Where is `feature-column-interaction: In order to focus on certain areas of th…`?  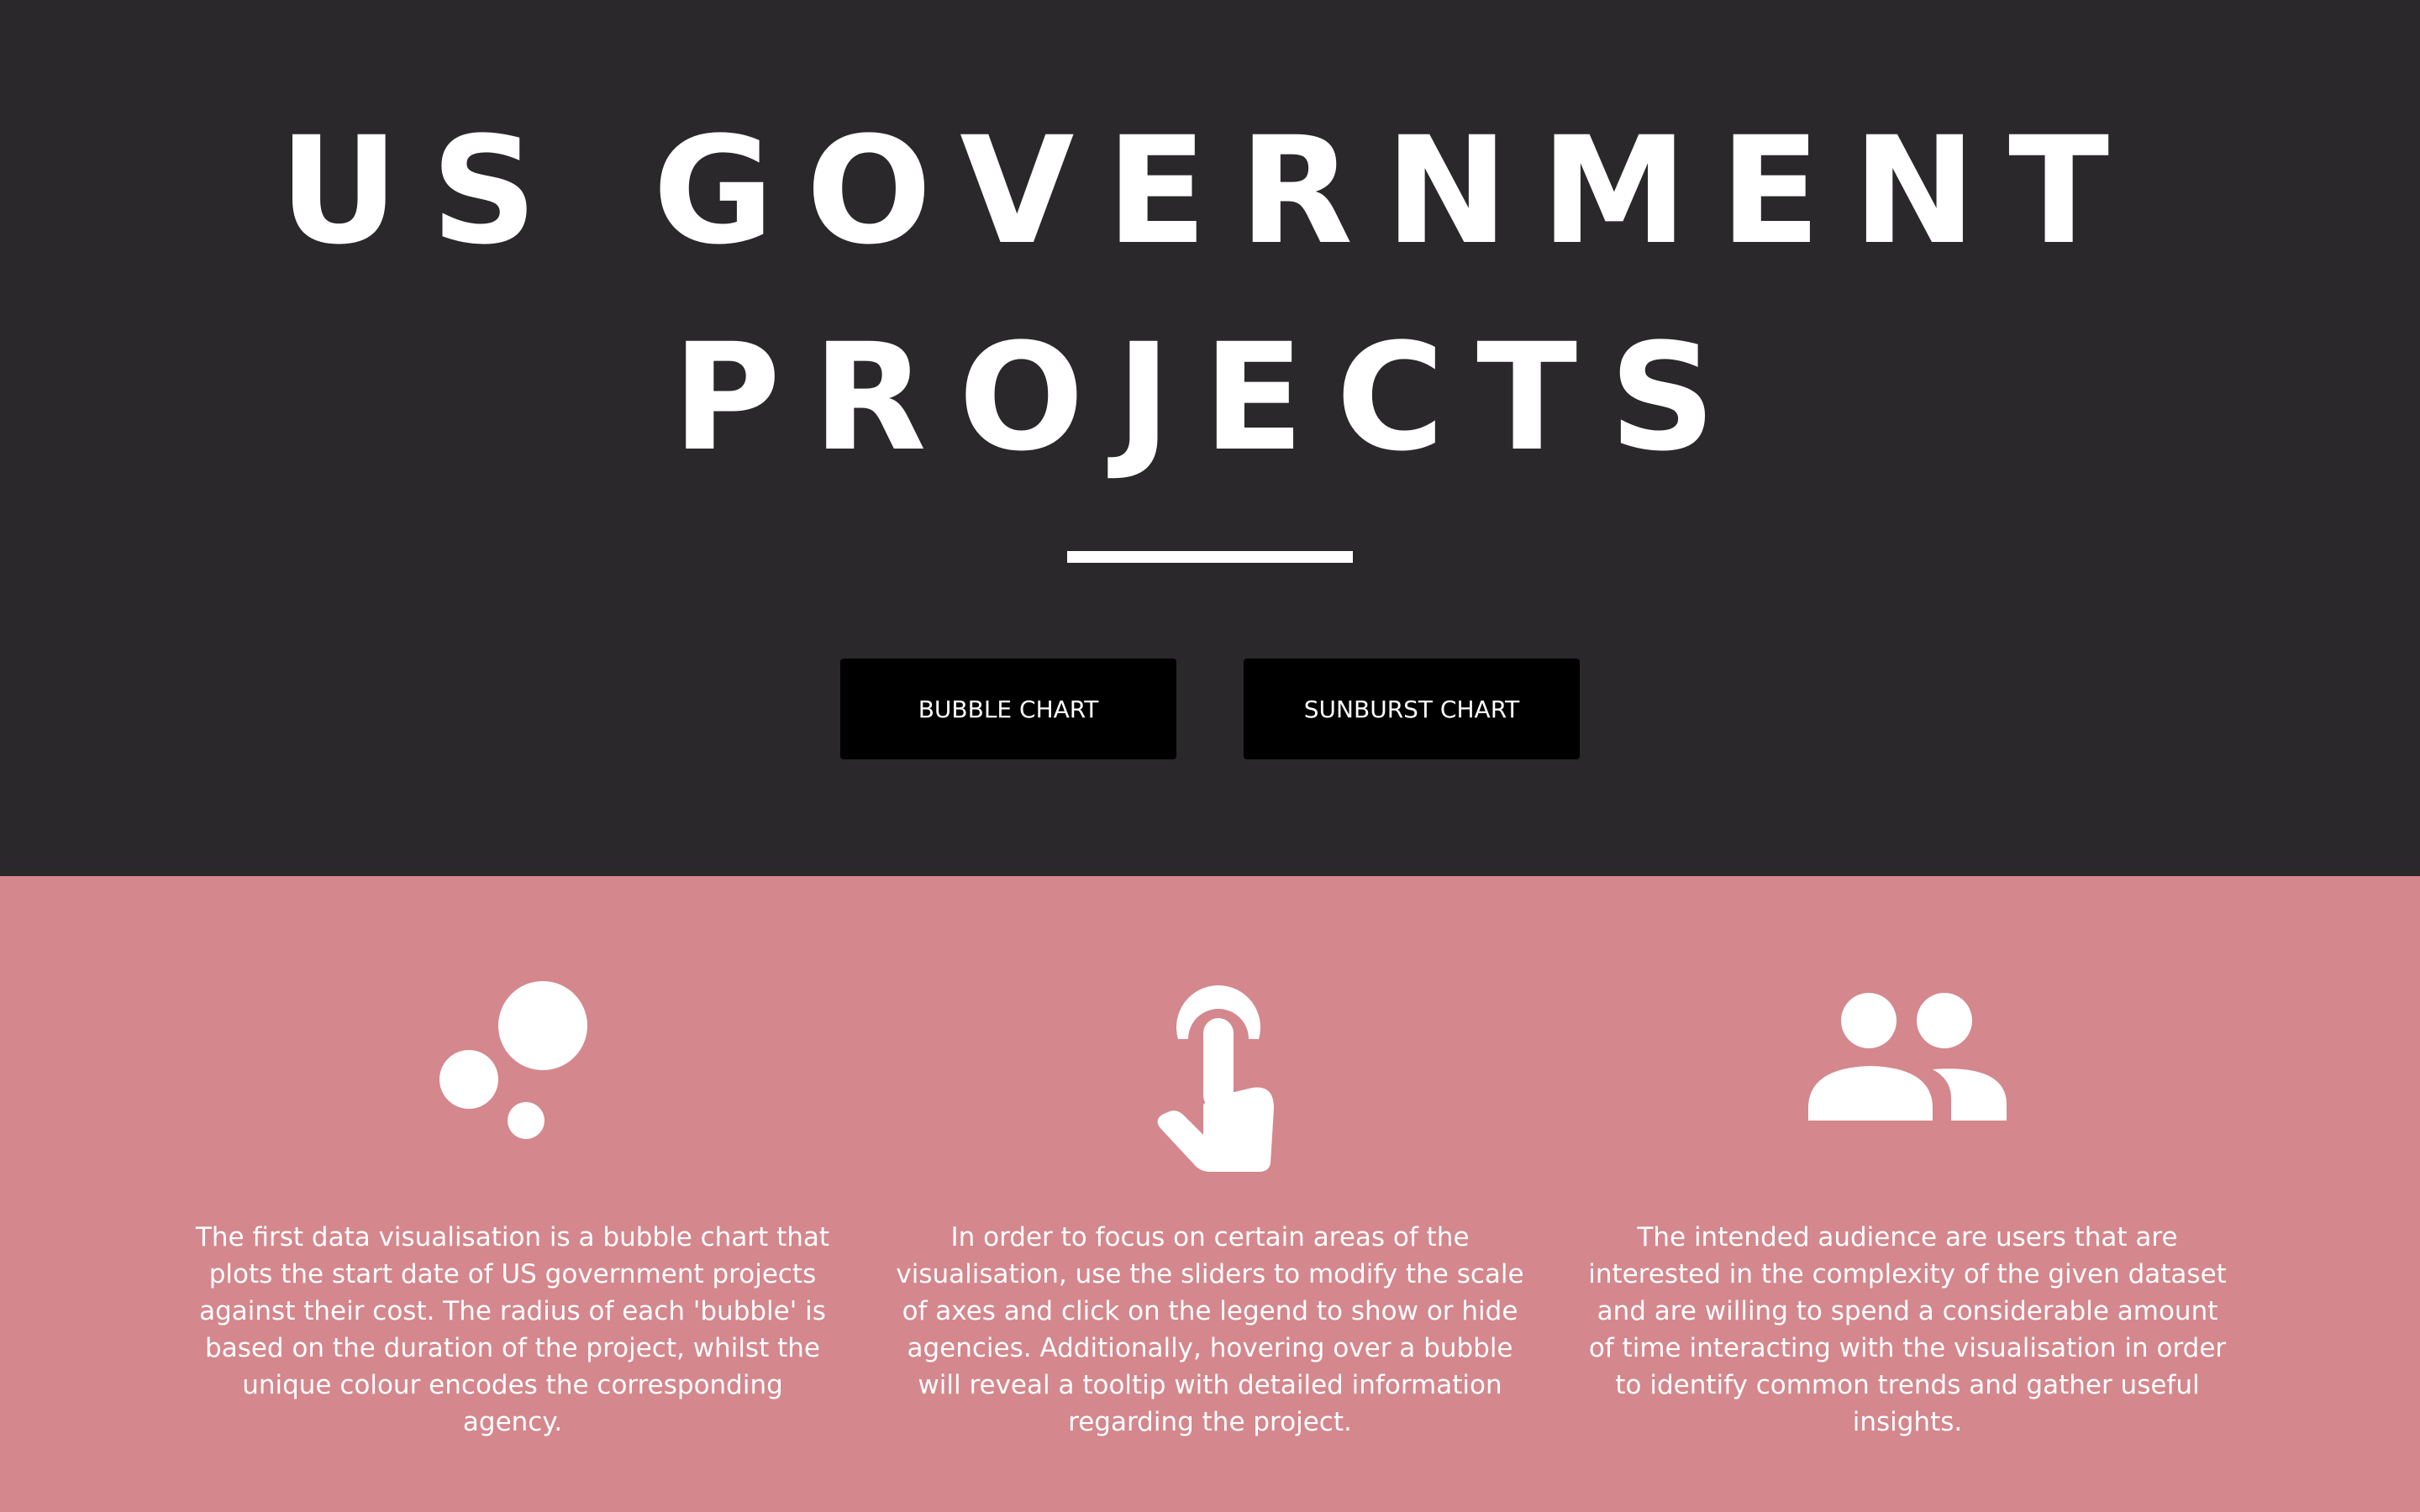
feature-column-interaction: In order to focus on certain areas of th… is located at coordinates (1210, 1194).